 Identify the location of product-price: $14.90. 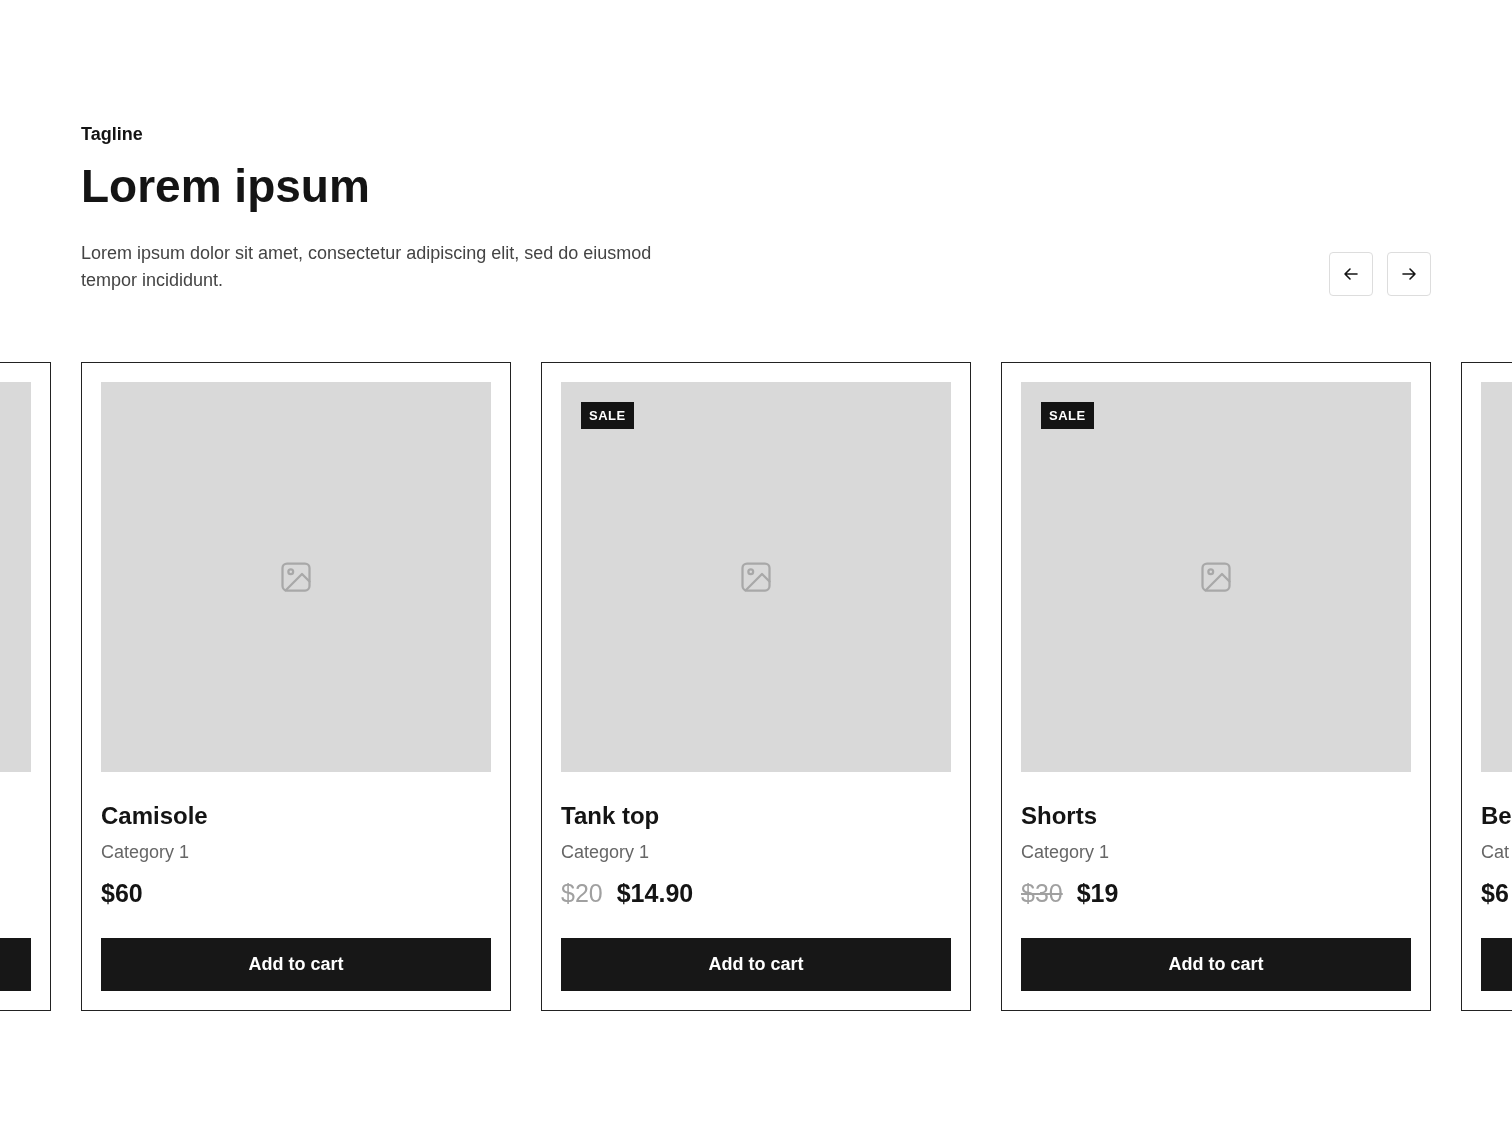
(655, 894).